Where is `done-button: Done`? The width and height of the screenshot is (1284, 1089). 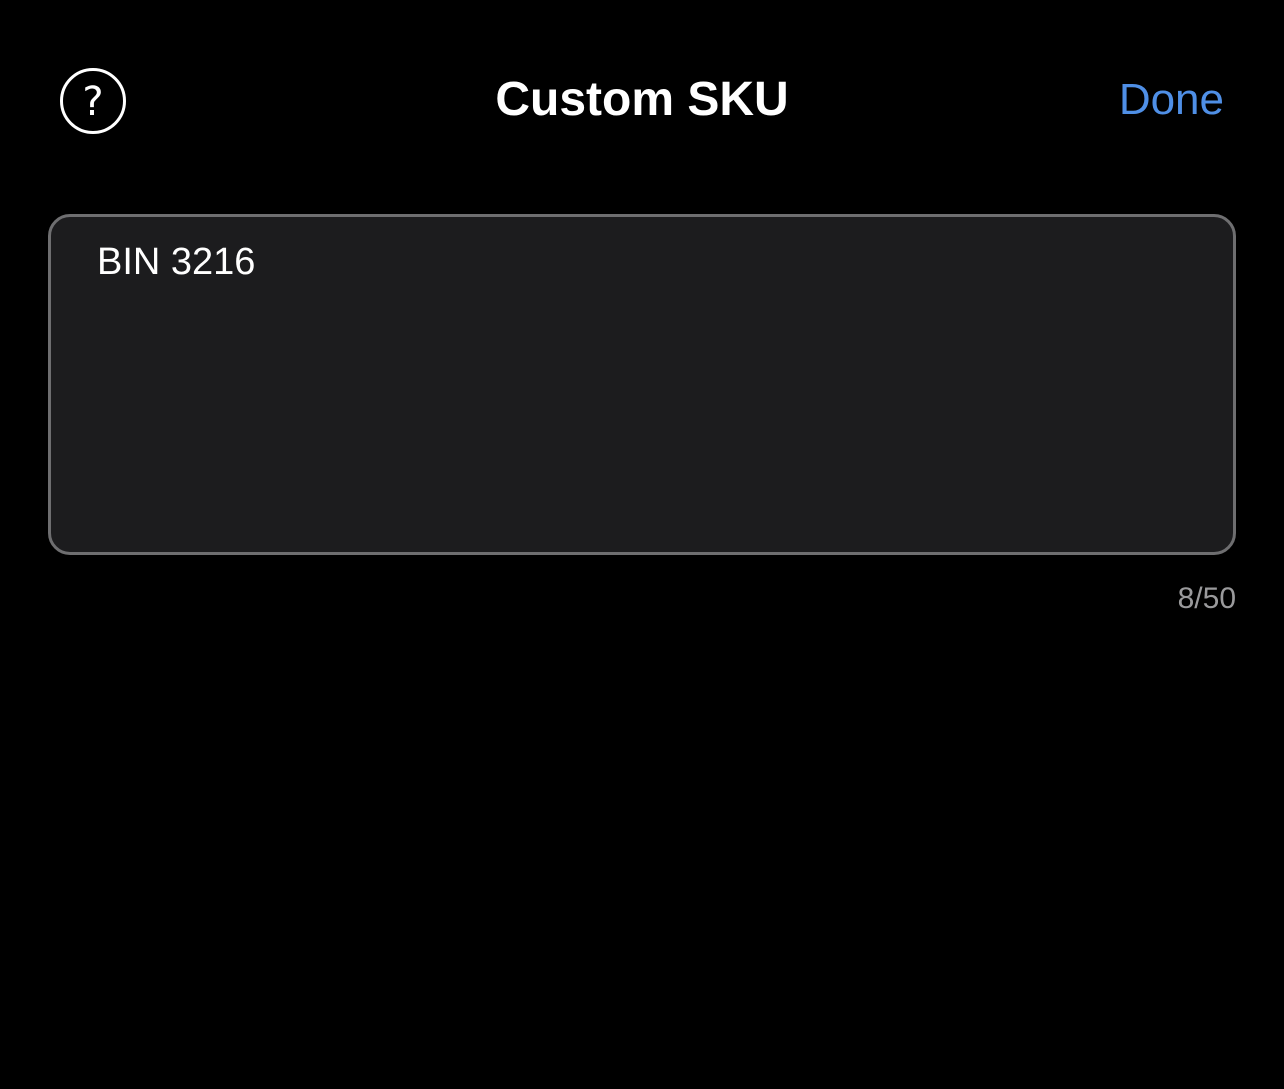
done-button: Done is located at coordinates (1171, 100).